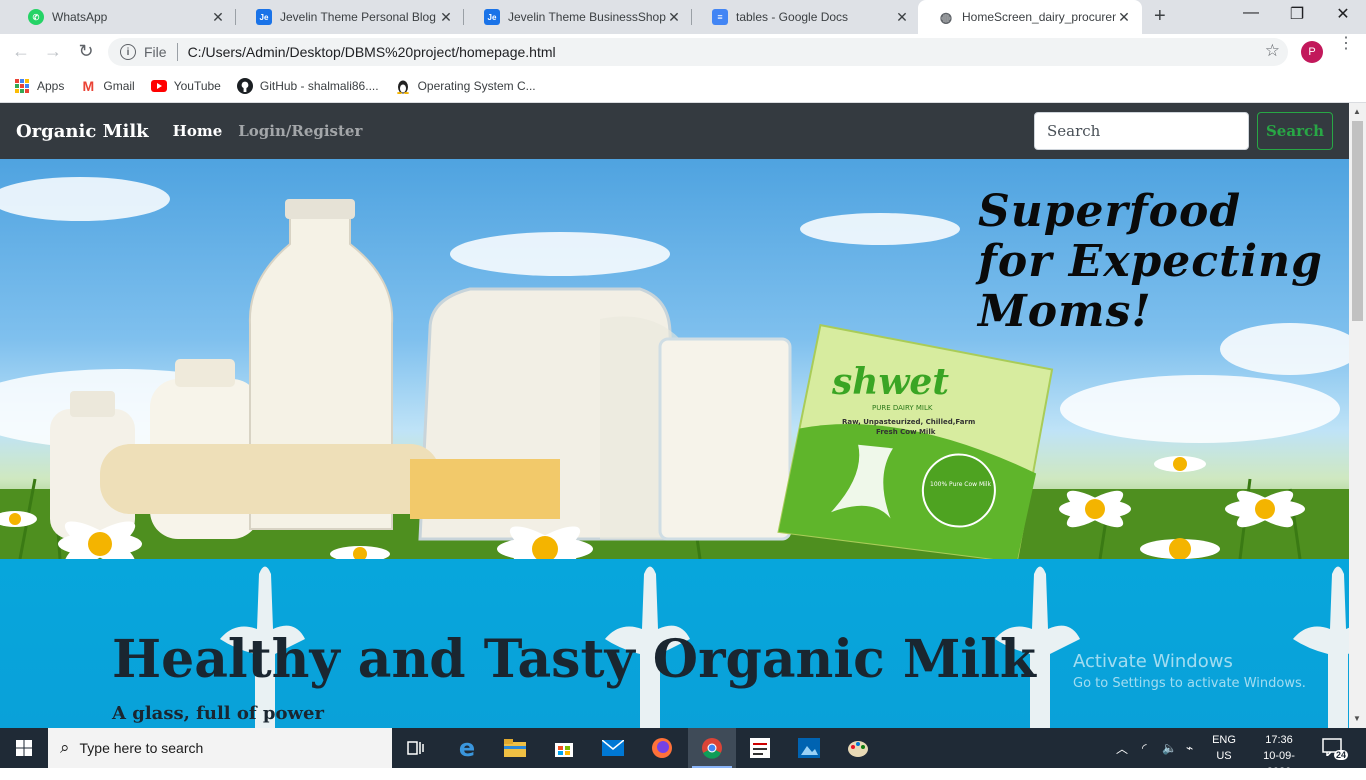  I want to click on edge-icon: e, so click(467, 748).